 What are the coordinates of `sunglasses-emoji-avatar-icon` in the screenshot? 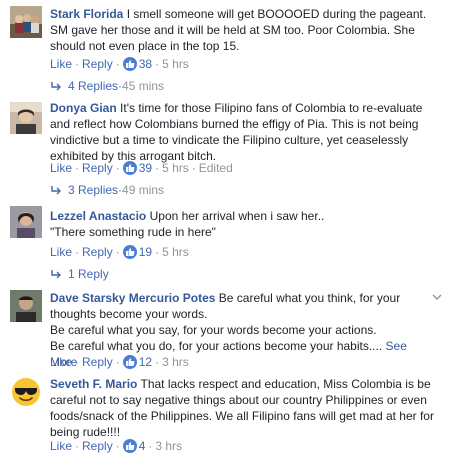 It's located at (26, 392).